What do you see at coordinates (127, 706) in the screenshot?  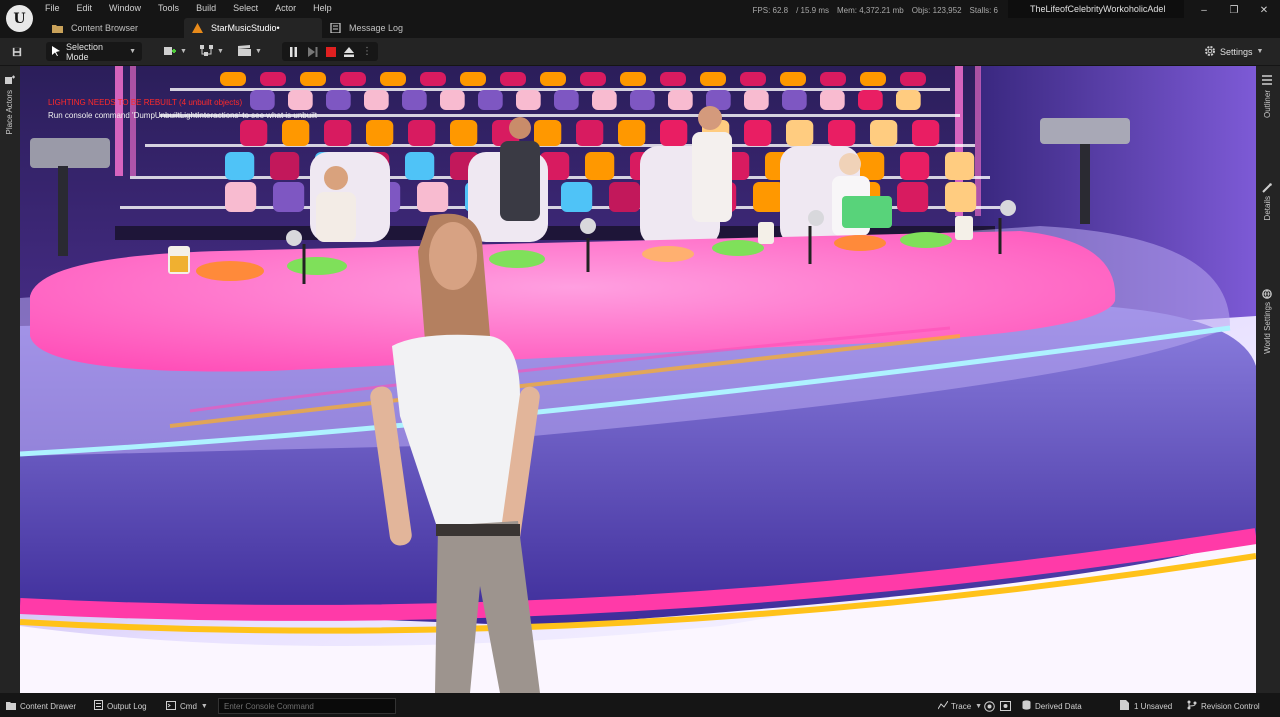 I see `output-log-label: Output Log` at bounding box center [127, 706].